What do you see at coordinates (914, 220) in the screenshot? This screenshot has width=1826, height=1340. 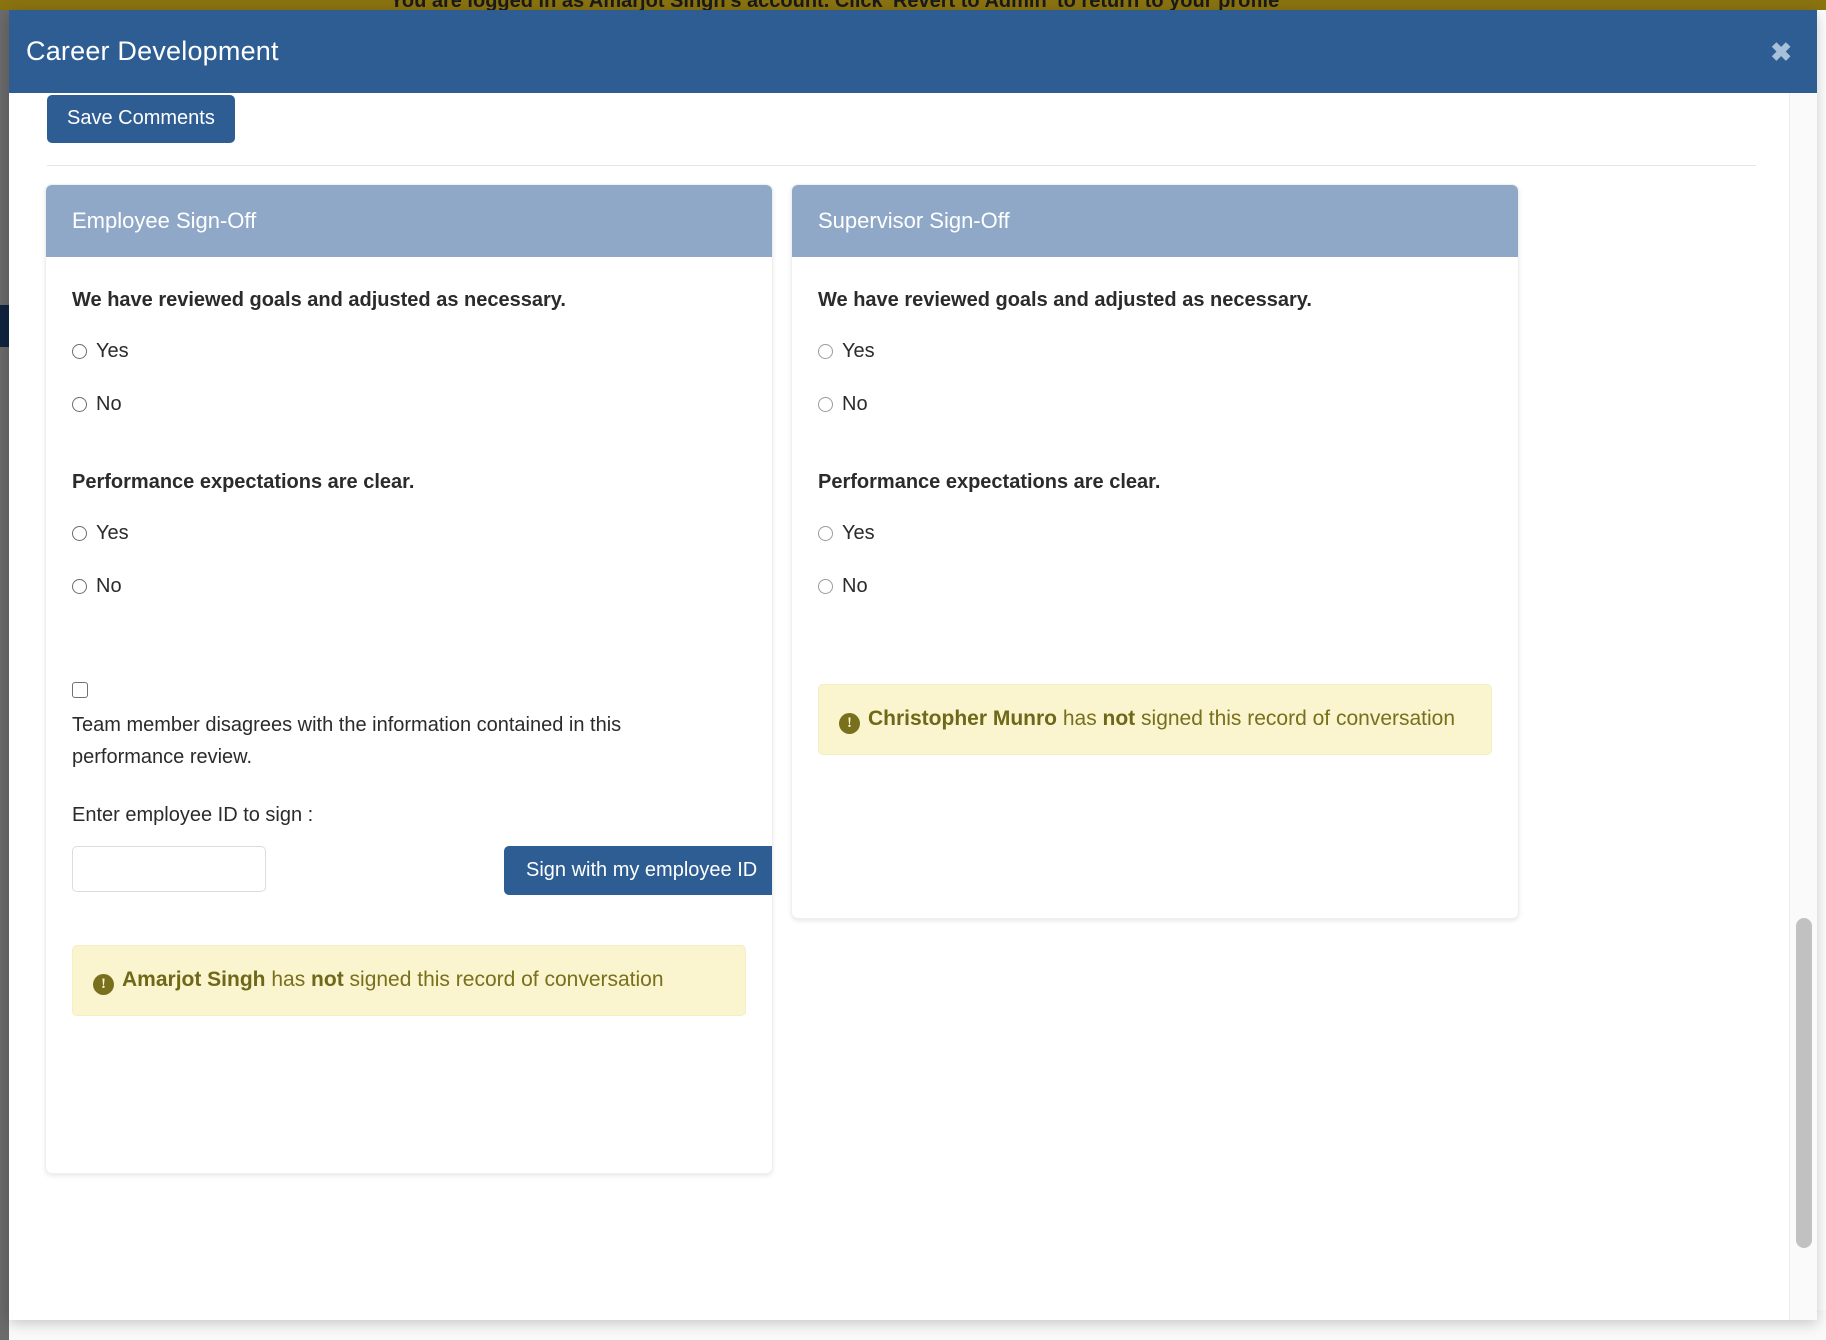 I see `supervisor-sign-off-title: Supervisor Sign-Off` at bounding box center [914, 220].